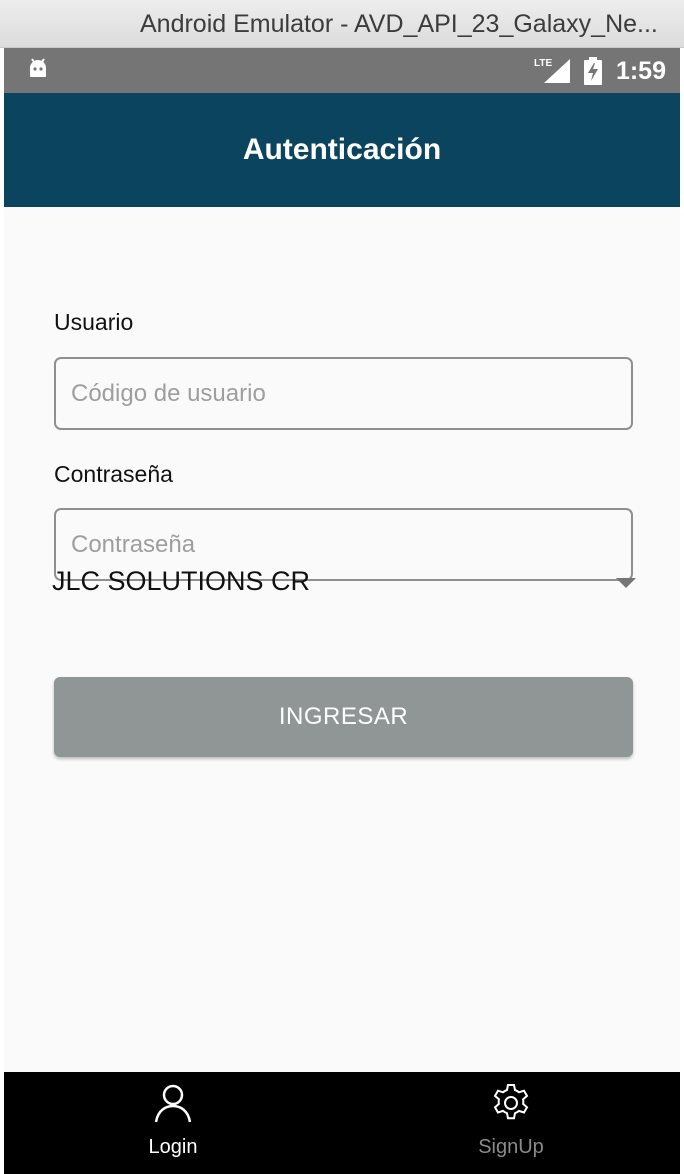 The height and width of the screenshot is (1174, 684). Describe the element at coordinates (553, 72) in the screenshot. I see `lte-signal-icon: LTE` at that location.